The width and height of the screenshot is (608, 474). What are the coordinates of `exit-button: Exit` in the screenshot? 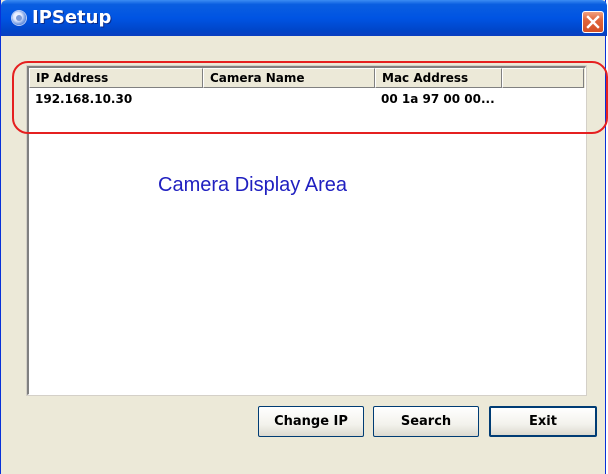 It's located at (543, 421).